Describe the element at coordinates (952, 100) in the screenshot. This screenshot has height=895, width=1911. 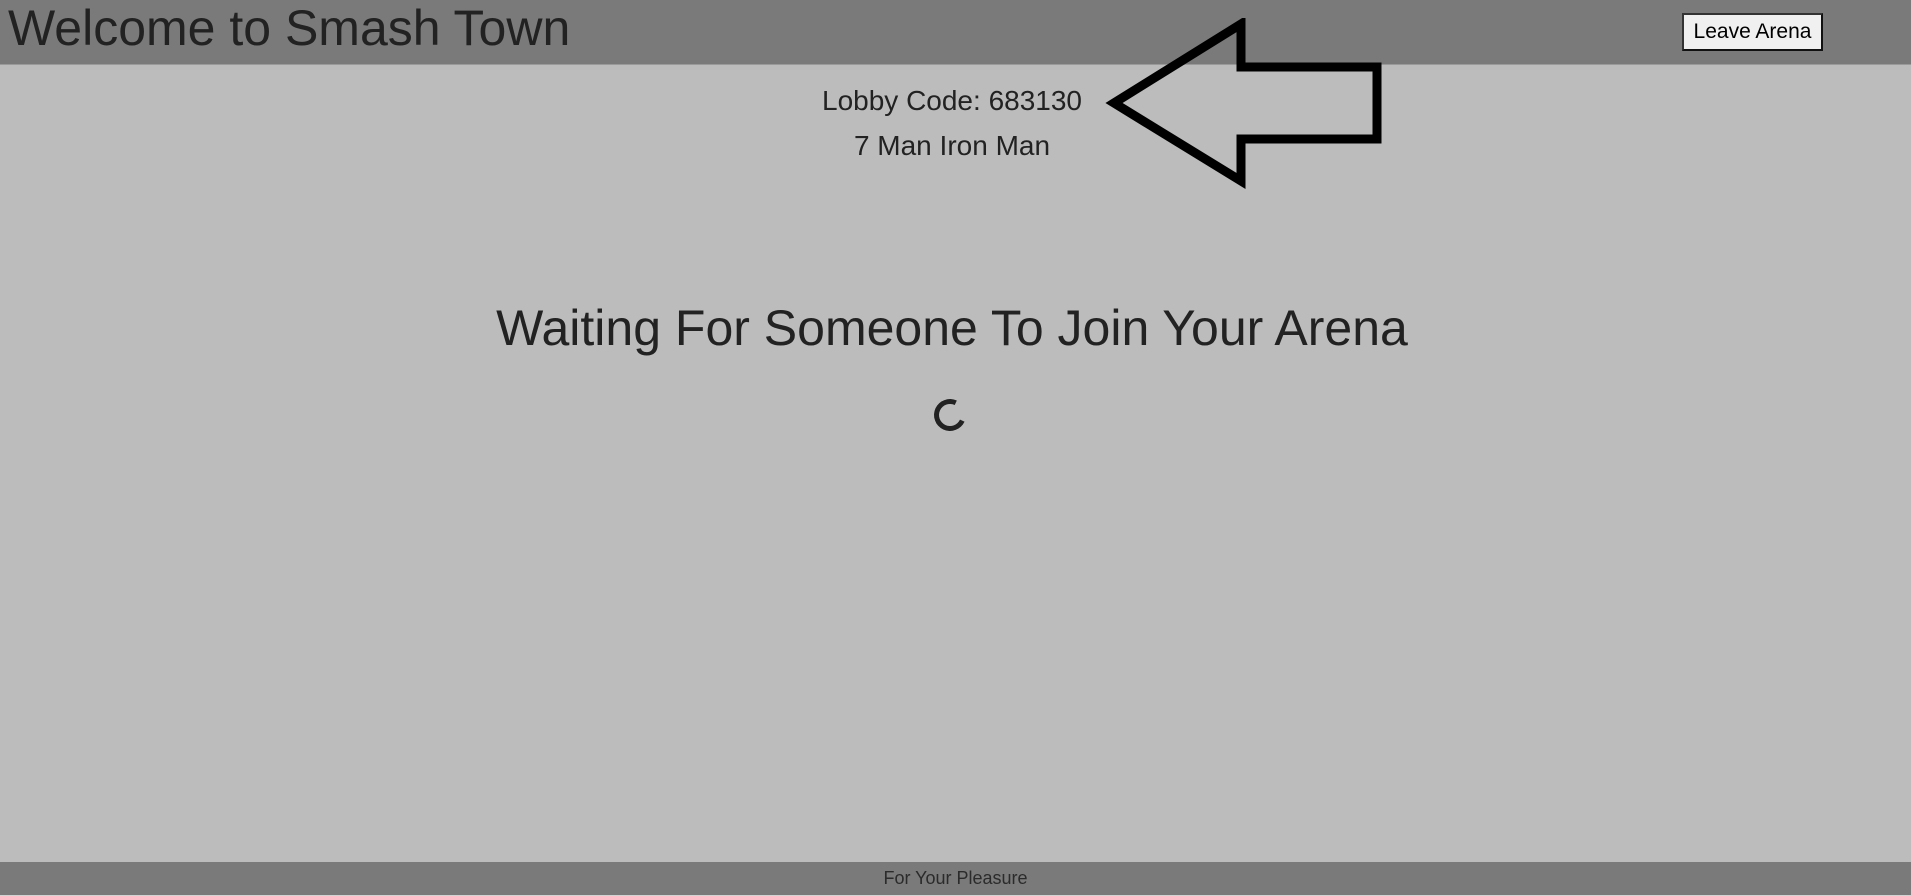
I see `lobby-code: Lobby Code: 683130` at that location.